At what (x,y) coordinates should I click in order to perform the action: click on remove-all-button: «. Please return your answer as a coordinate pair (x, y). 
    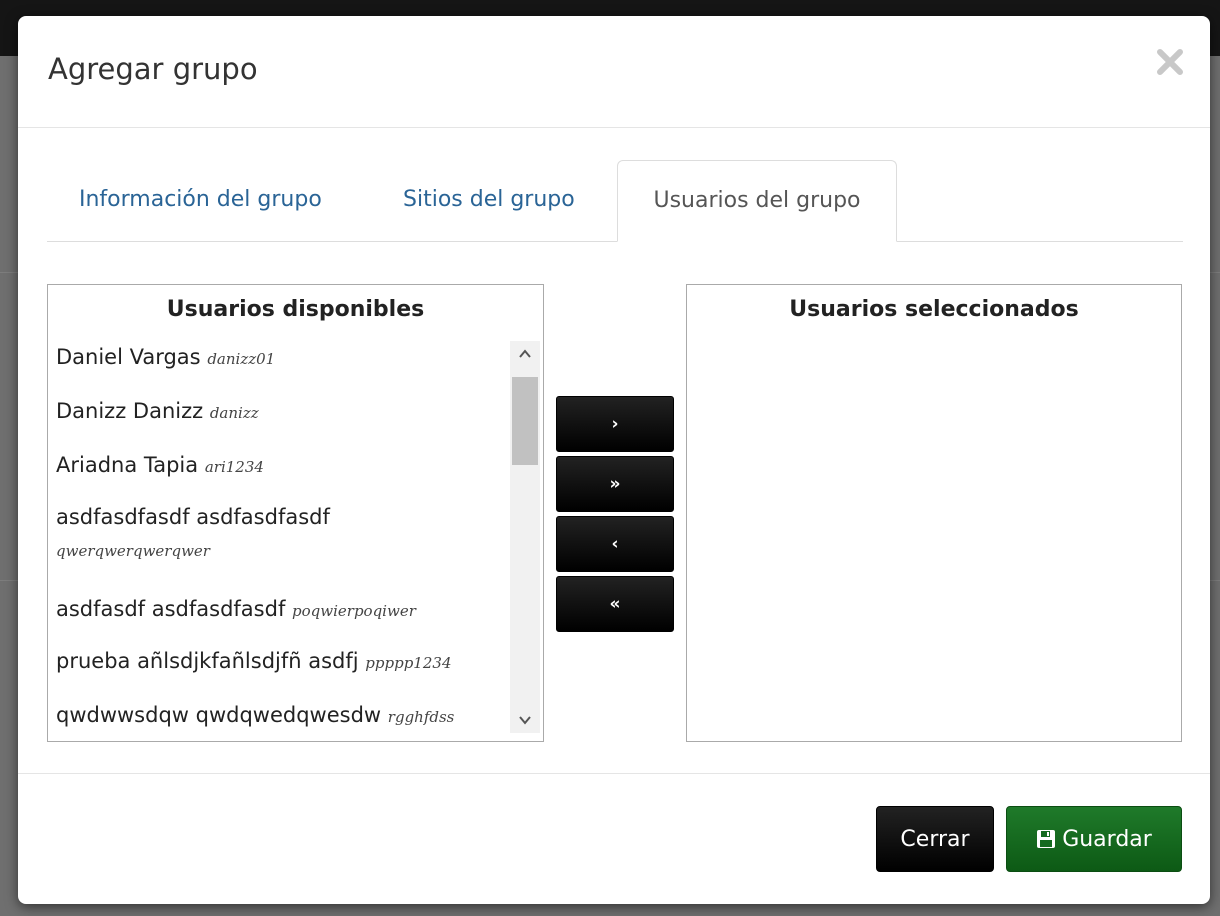
    Looking at the image, I should click on (615, 604).